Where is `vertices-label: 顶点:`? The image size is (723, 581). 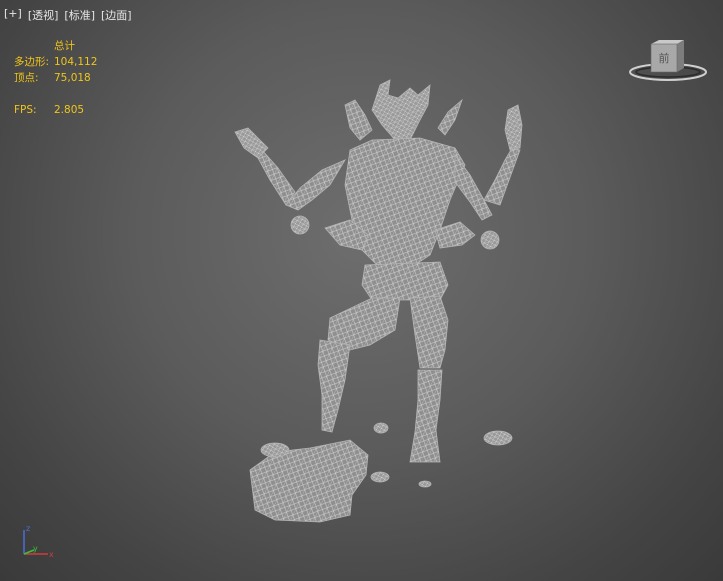 vertices-label: 顶点: is located at coordinates (26, 78).